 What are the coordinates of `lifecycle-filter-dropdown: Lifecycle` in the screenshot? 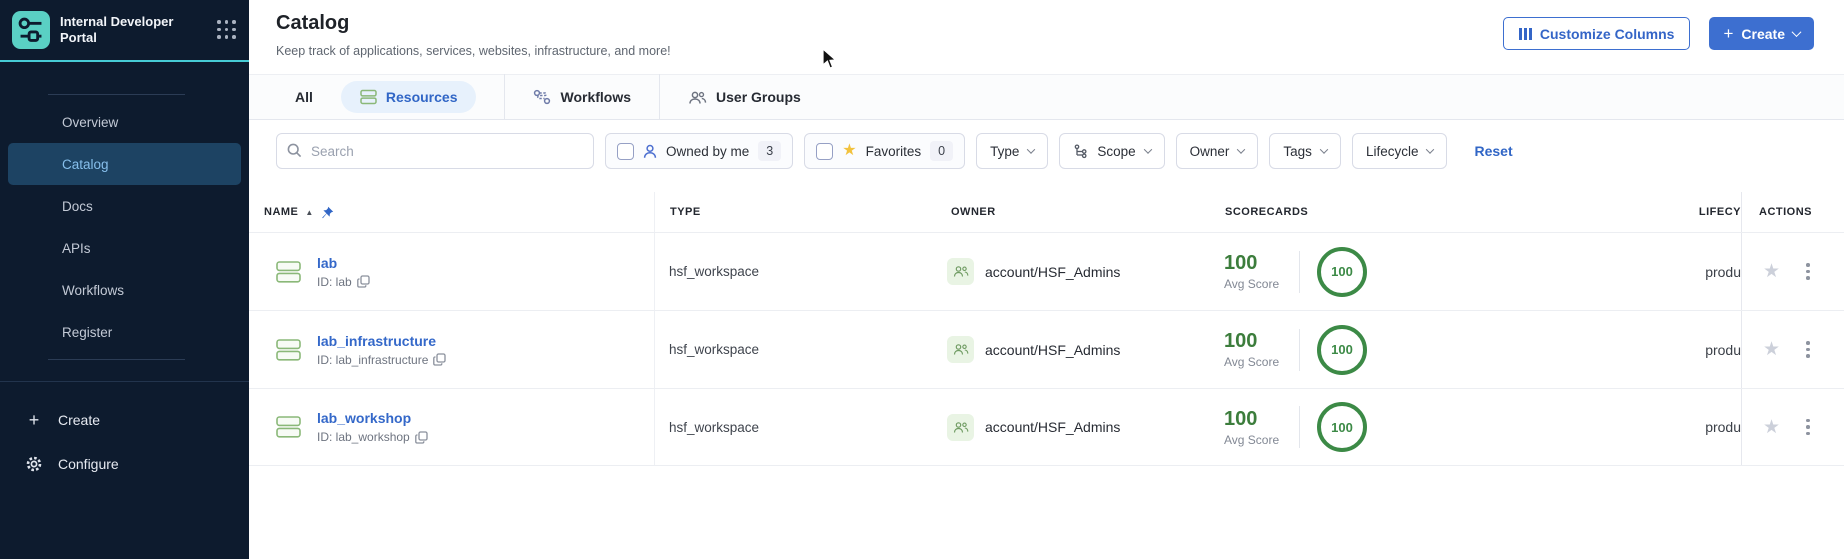 It's located at (1399, 151).